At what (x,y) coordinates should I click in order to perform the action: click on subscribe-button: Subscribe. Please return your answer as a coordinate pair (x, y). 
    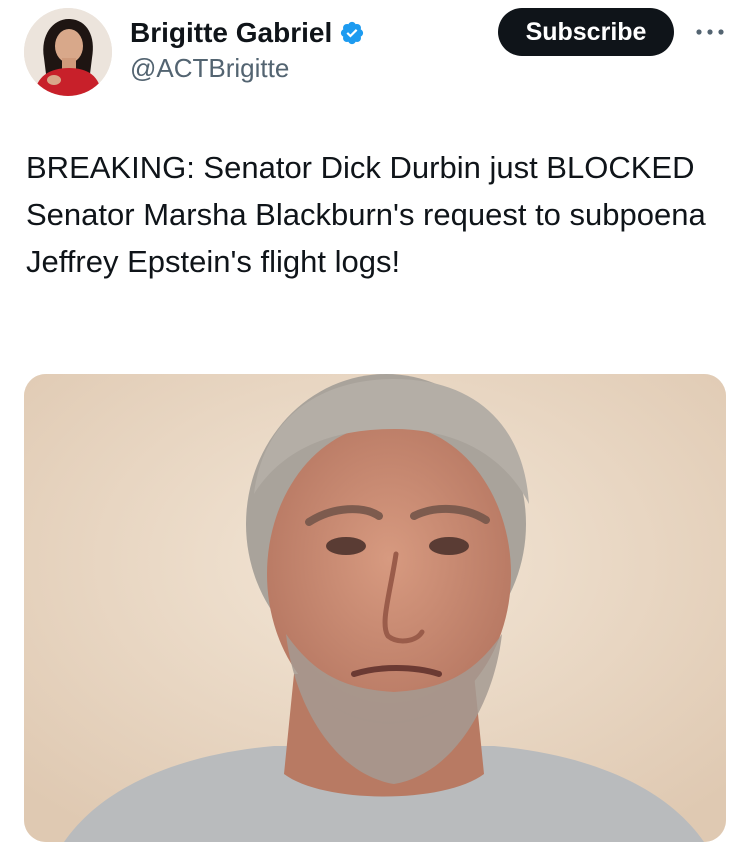
    Looking at the image, I should click on (586, 32).